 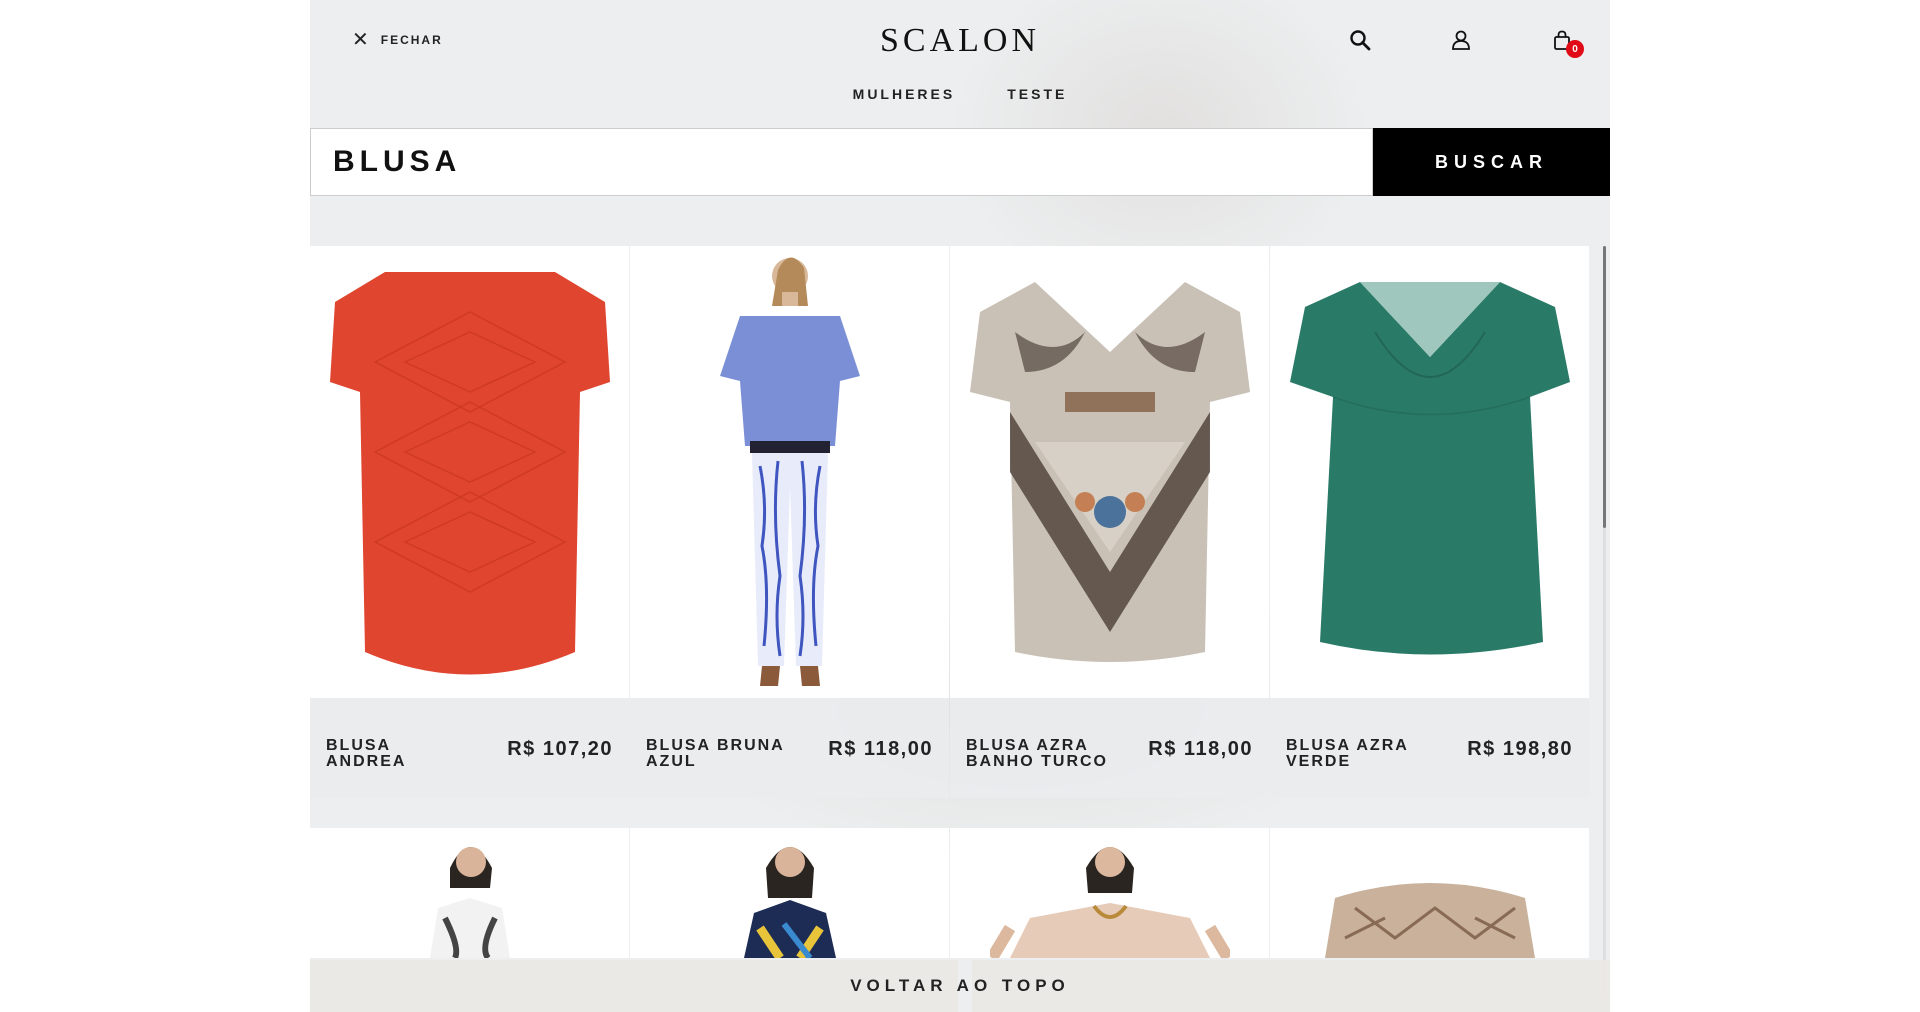 I want to click on search-icon, so click(x=1360, y=40).